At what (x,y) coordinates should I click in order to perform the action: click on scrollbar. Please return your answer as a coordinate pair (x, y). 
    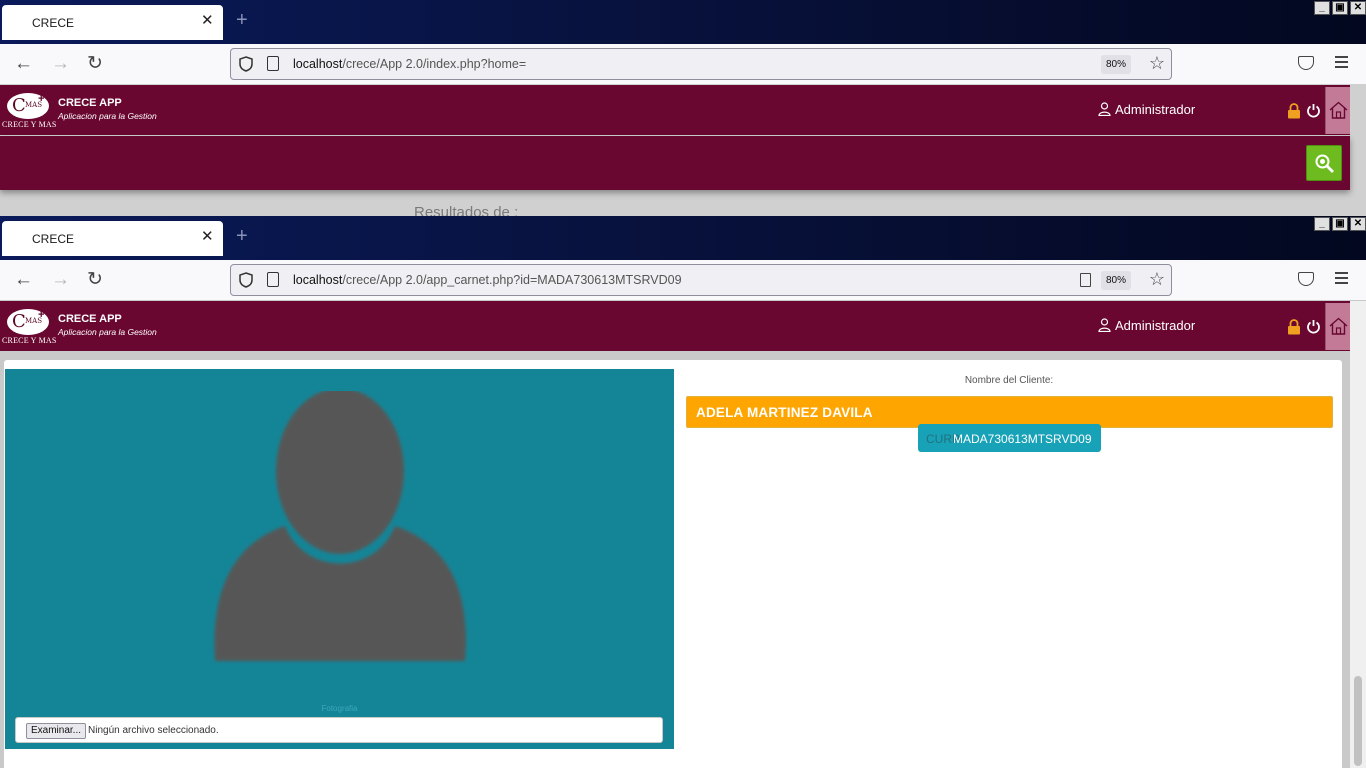
    Looking at the image, I should click on (1358, 534).